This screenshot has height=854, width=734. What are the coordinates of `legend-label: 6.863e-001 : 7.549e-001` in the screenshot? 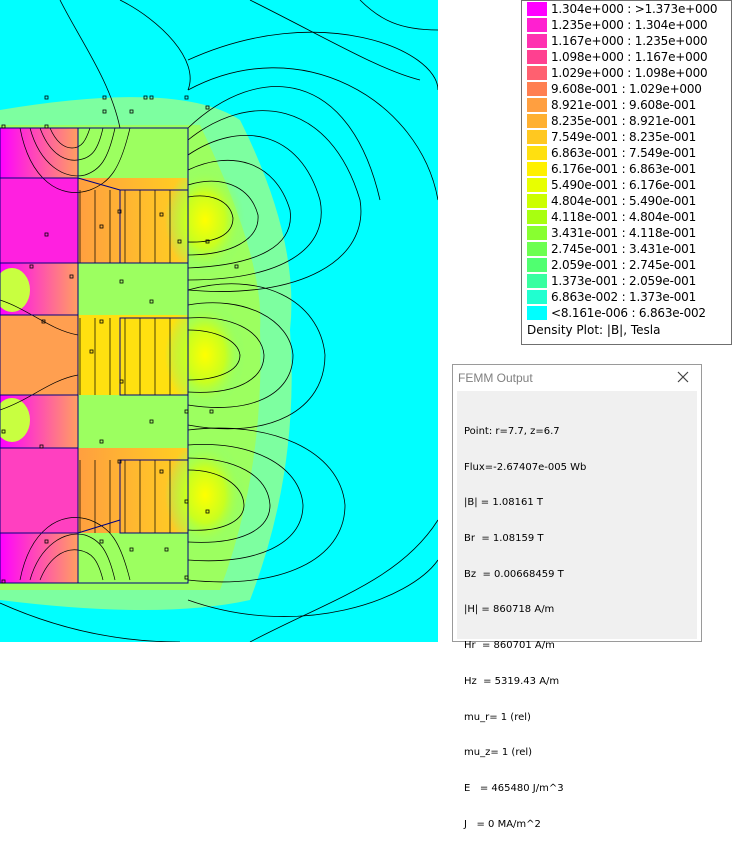 It's located at (624, 153).